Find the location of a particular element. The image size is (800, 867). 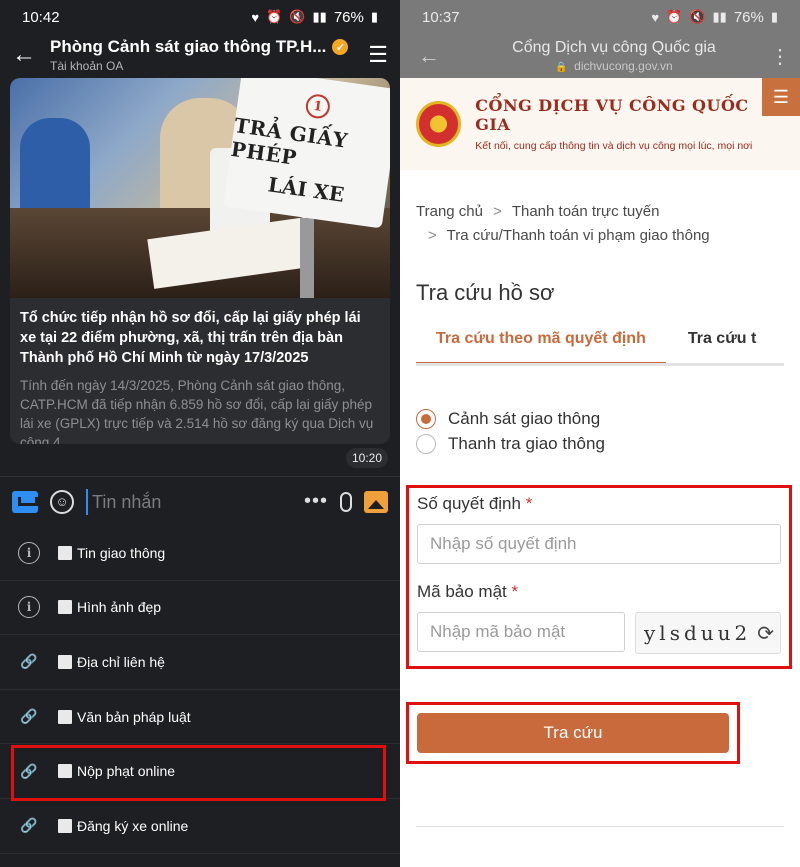

menu-item-hinh-anh-dep: i Hình ảnh đẹp is located at coordinates (200, 608).